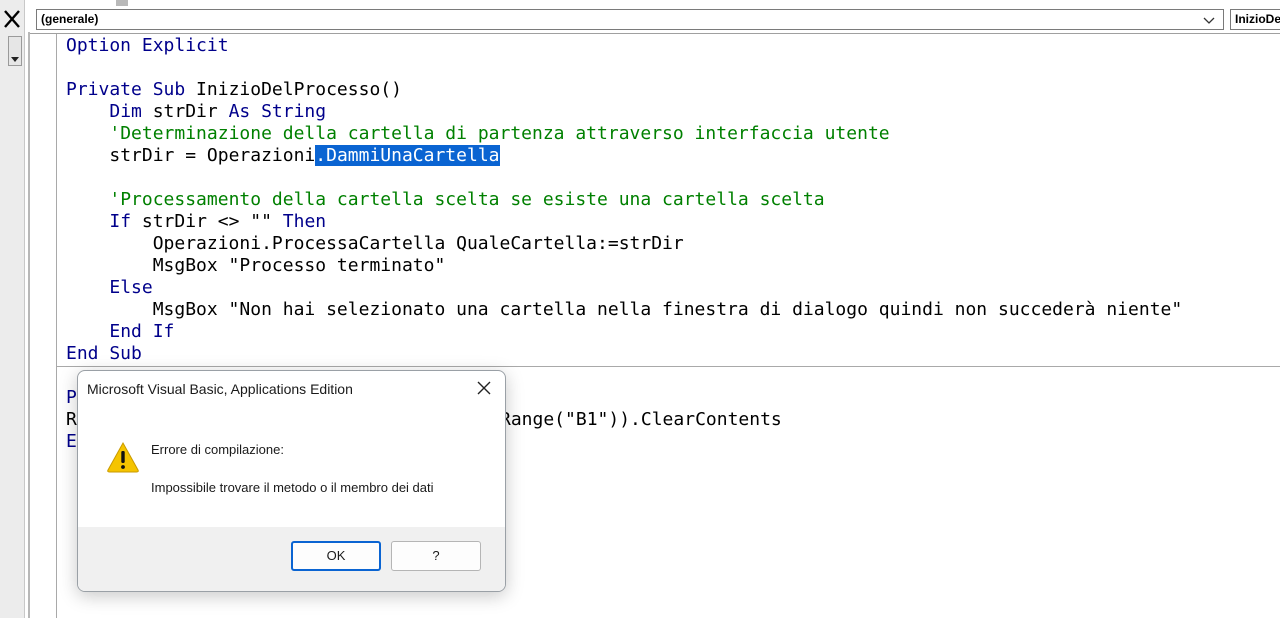 The width and height of the screenshot is (1280, 618). I want to click on keyword: End Sub, so click(104, 353).